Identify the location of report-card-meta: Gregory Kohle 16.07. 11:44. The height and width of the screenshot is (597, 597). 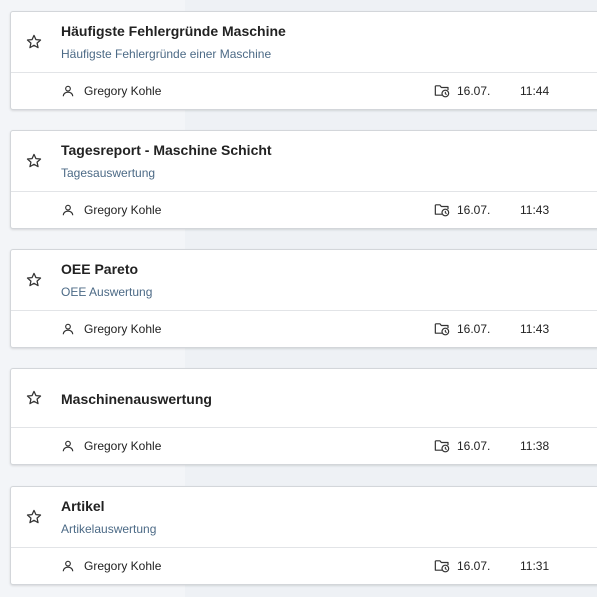
(304, 90).